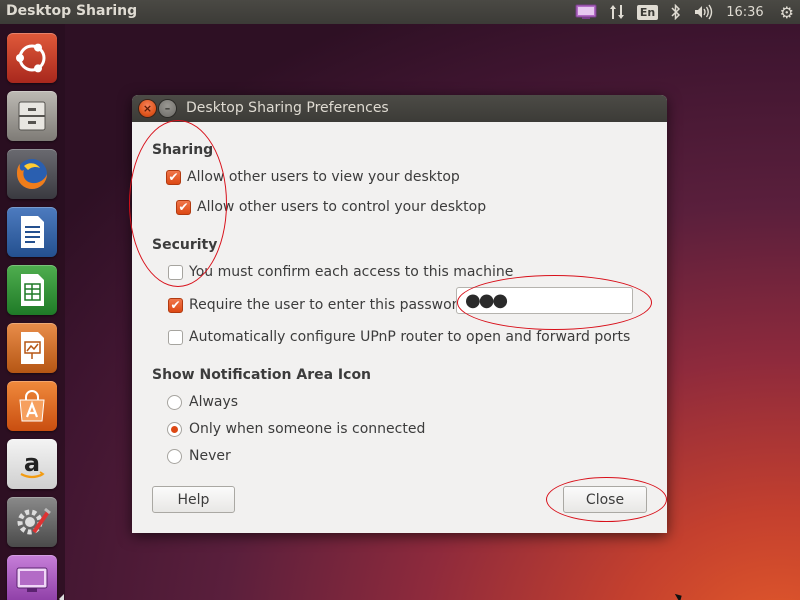 Image resolution: width=800 pixels, height=600 pixels. I want to click on mouse-pointer, so click(679, 595).